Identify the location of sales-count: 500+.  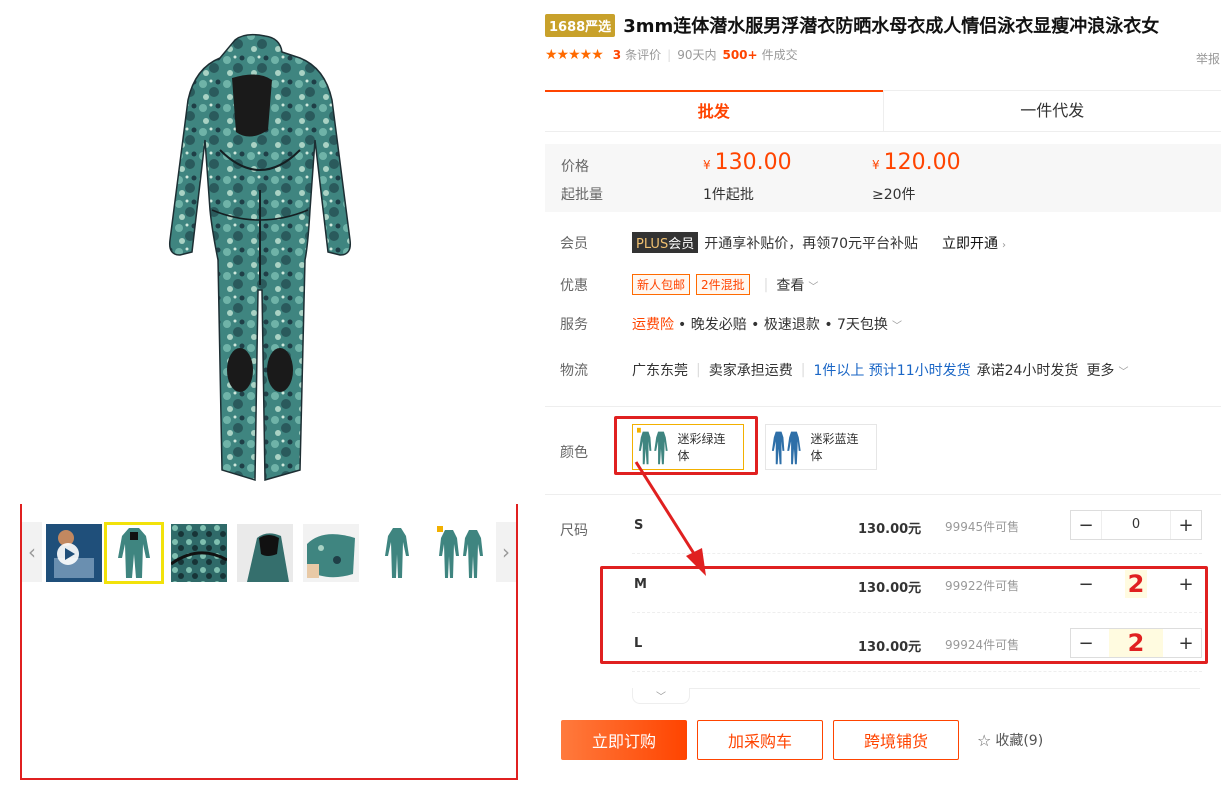
(740, 54).